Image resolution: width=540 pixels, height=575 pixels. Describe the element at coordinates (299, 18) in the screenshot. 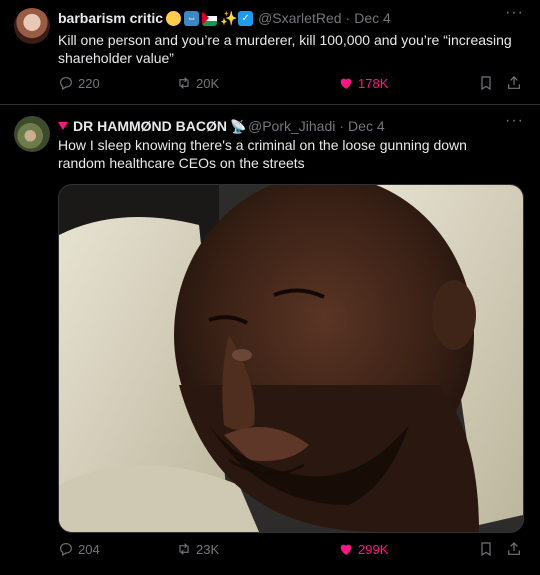

I see `handle: @SxarletRed` at that location.